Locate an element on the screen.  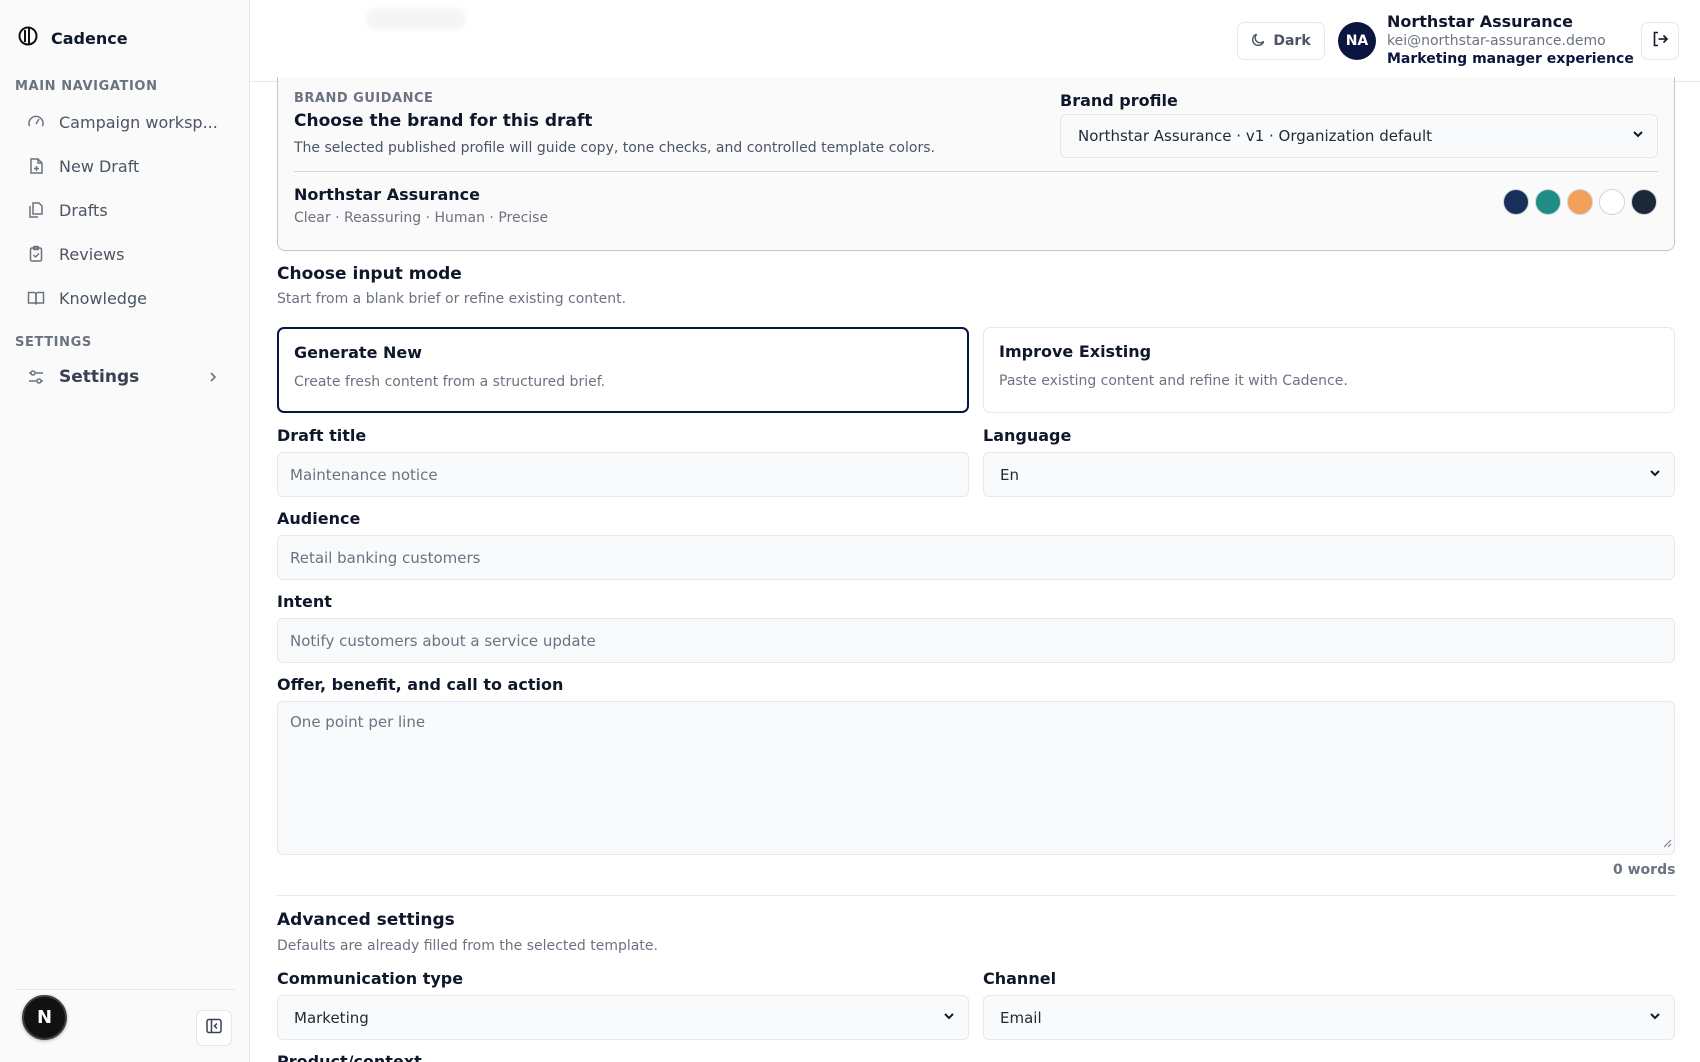
brand-color-swatches is located at coordinates (1580, 202).